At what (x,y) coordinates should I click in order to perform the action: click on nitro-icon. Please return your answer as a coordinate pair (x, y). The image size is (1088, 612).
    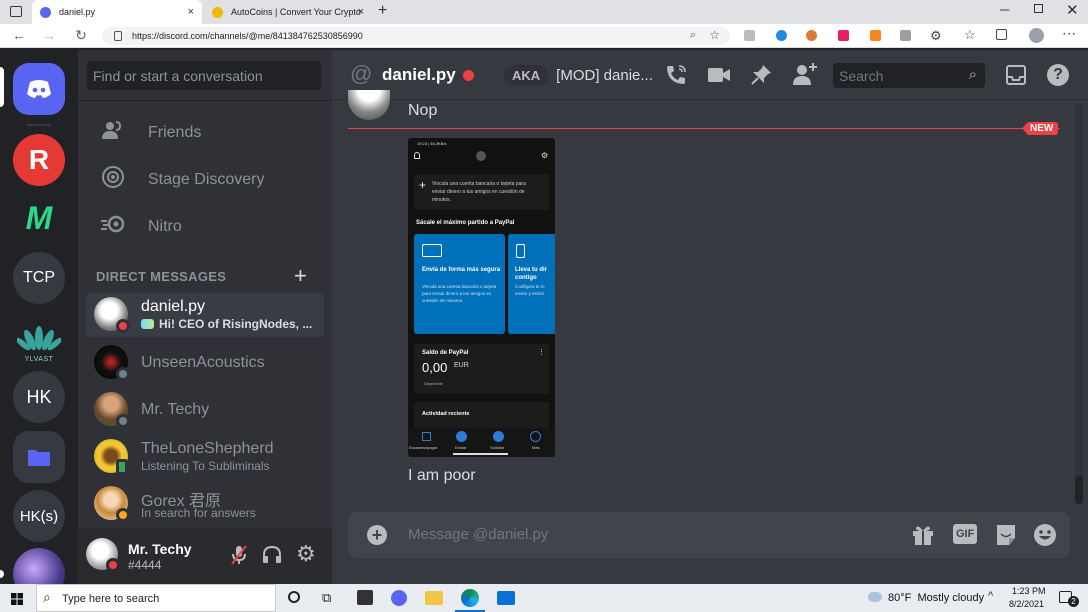
    Looking at the image, I should click on (113, 227).